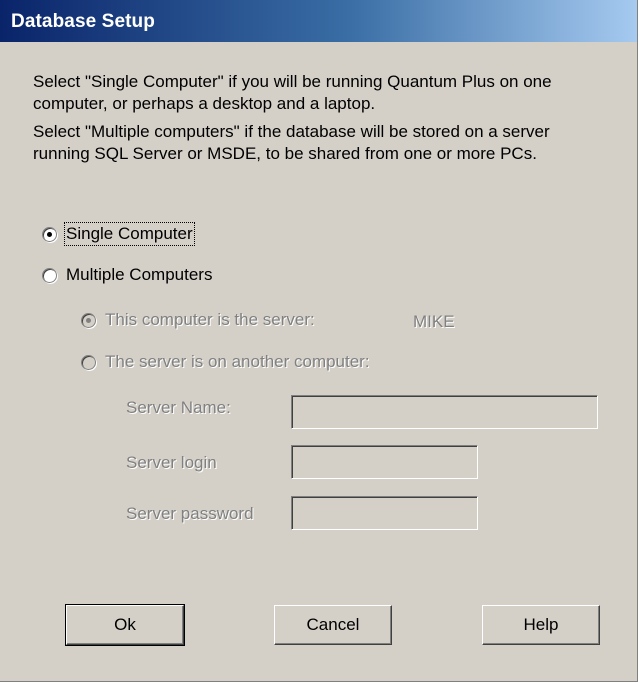 This screenshot has height=683, width=640. I want to click on single-computer-radio, so click(49, 234).